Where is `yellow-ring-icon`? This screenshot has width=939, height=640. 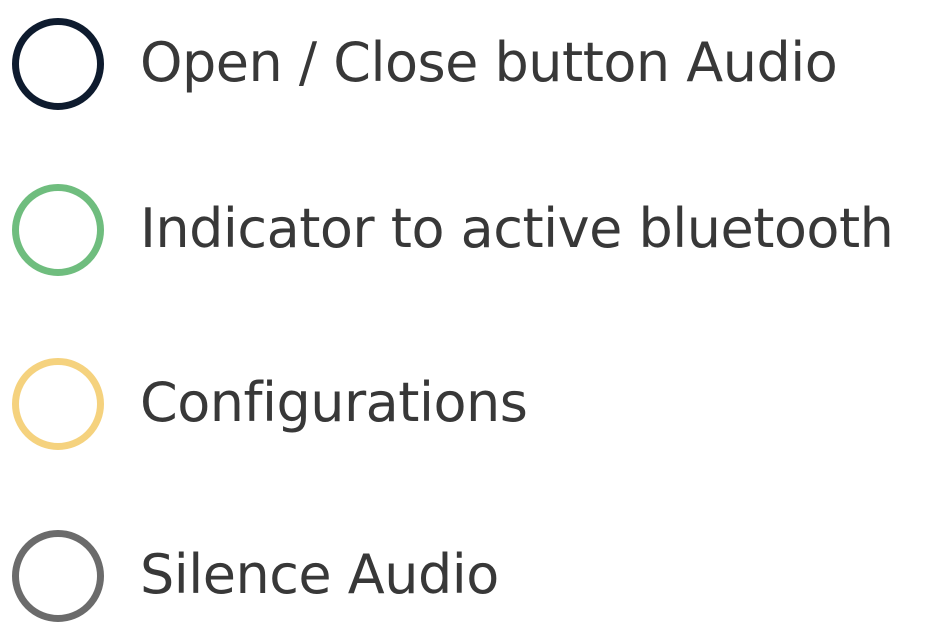
yellow-ring-icon is located at coordinates (58, 404).